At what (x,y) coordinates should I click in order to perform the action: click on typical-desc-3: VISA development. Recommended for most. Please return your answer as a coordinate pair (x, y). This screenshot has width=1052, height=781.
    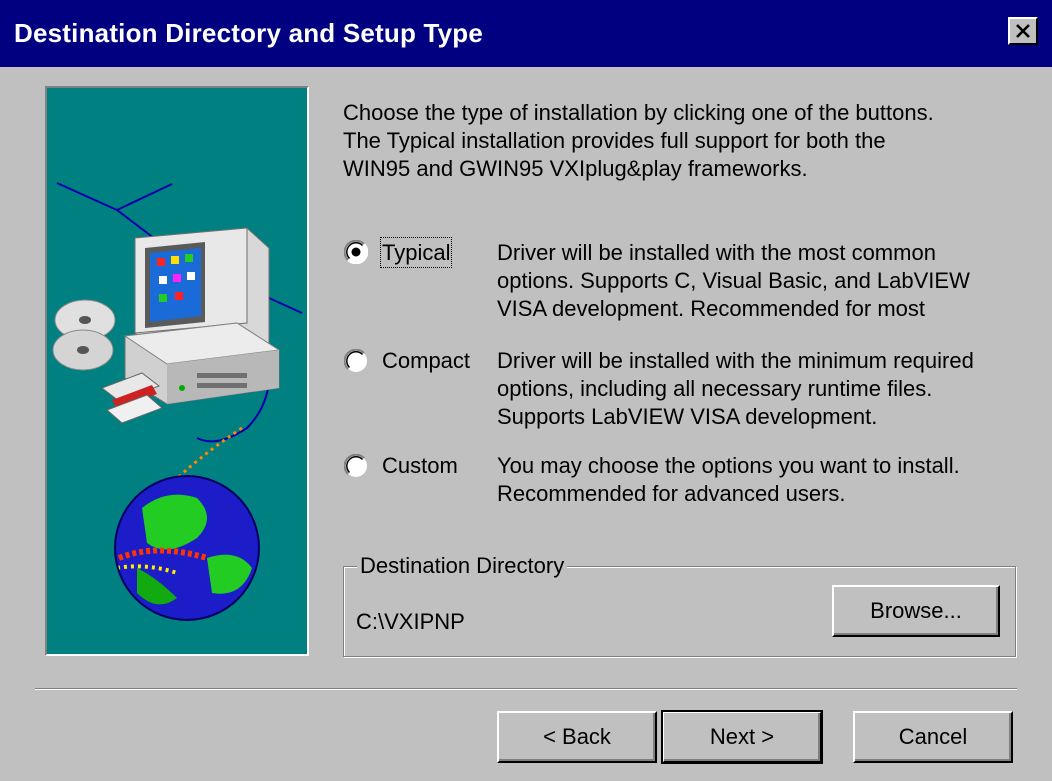
    Looking at the image, I should click on (711, 308).